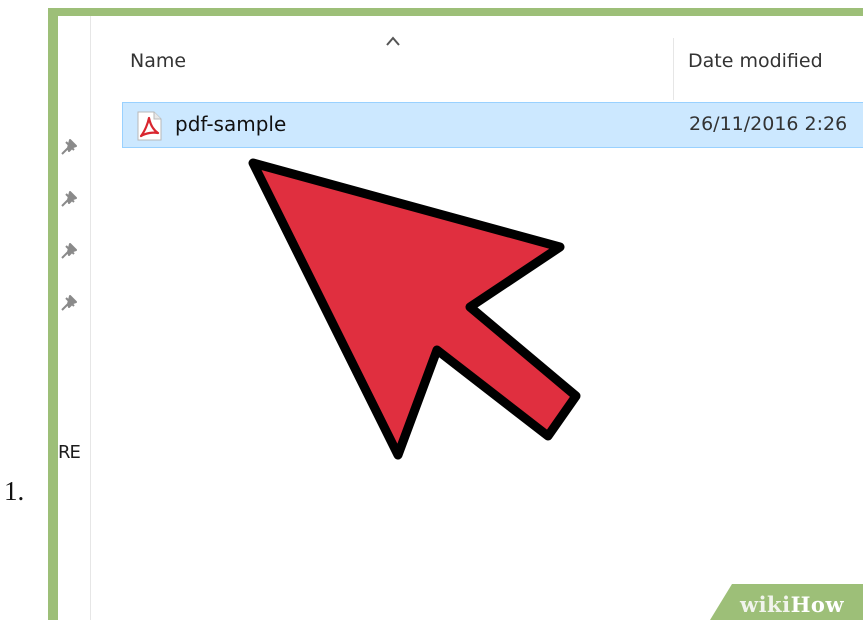 The height and width of the screenshot is (620, 863). I want to click on step-number: 1., so click(14, 491).